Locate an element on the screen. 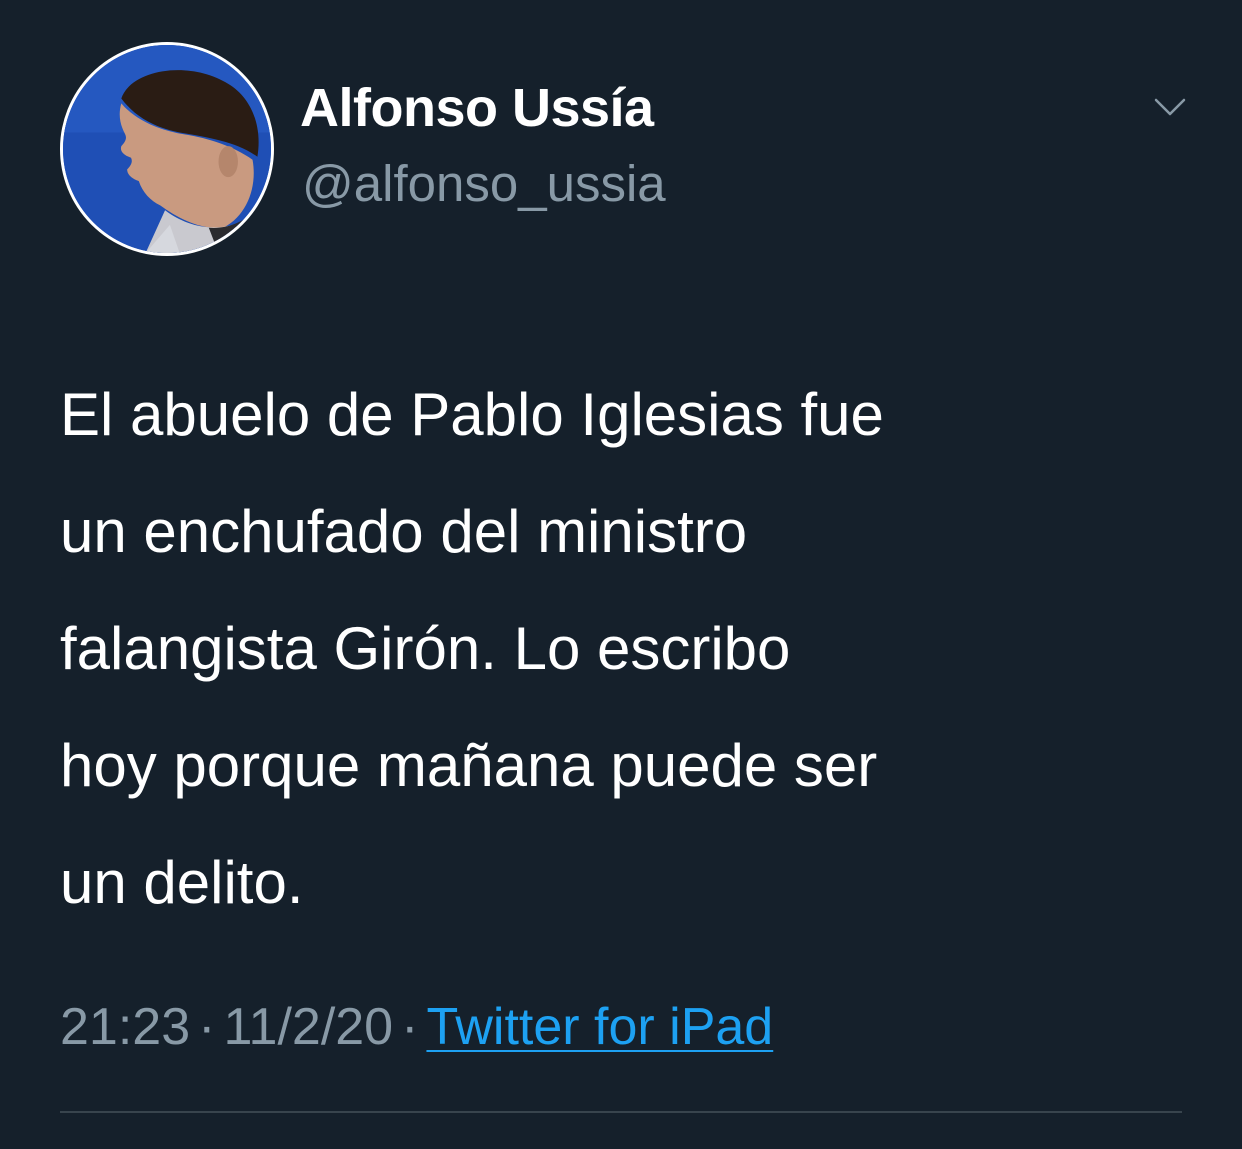 Image resolution: width=1242 pixels, height=1149 pixels. tweet-text-line: falangista Girón. Lo escribo is located at coordinates (425, 648).